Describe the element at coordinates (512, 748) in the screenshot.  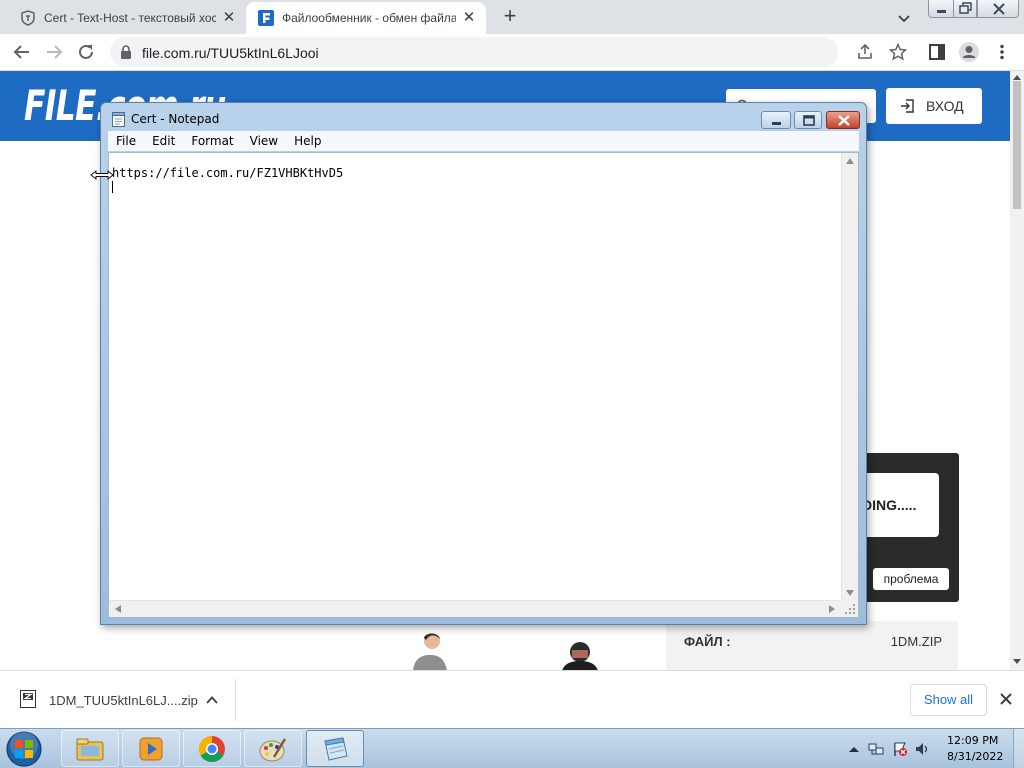
I see `windows-taskbar: 12:09 PM 8/31/2022` at that location.